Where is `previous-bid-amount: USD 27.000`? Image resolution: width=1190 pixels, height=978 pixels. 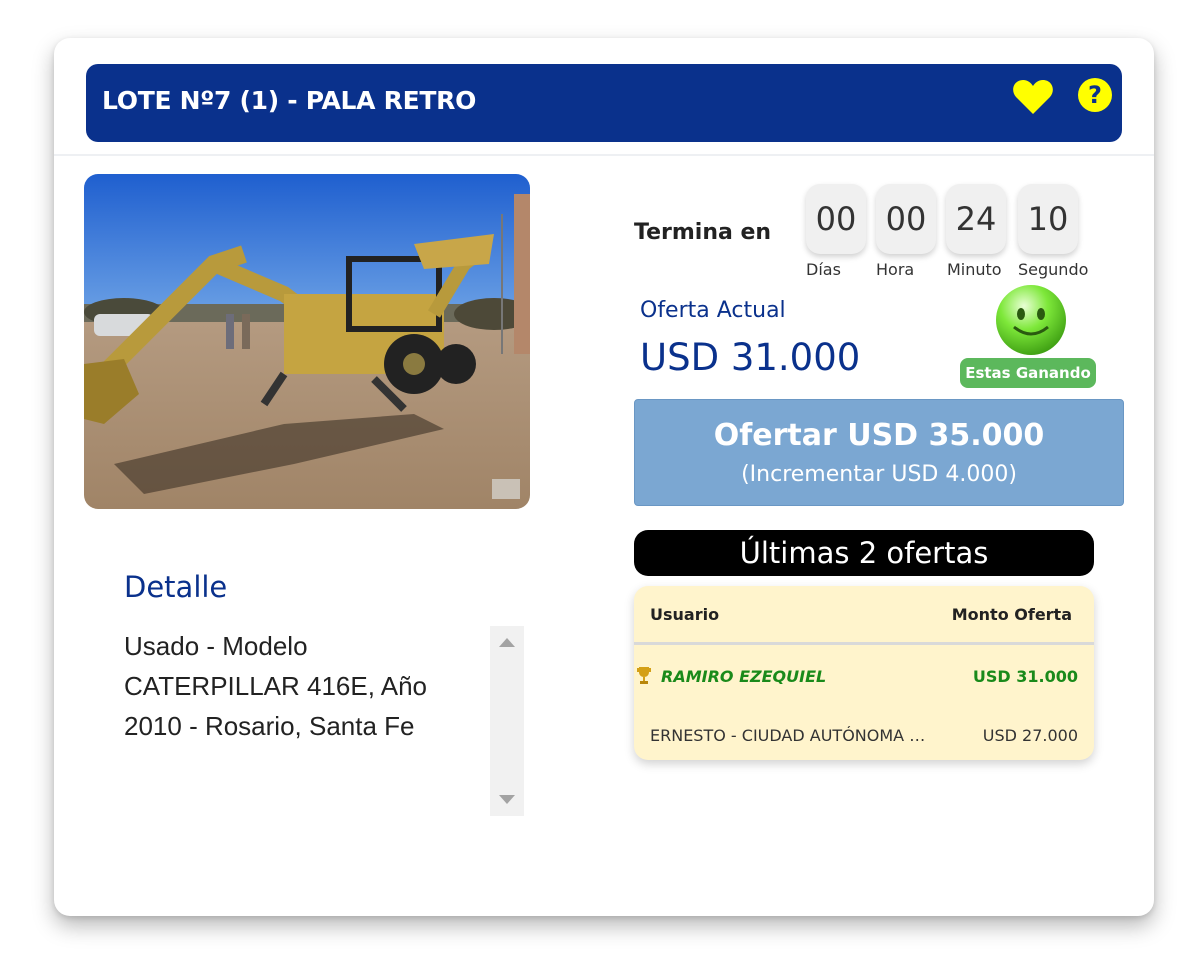
previous-bid-amount: USD 27.000 is located at coordinates (1030, 735).